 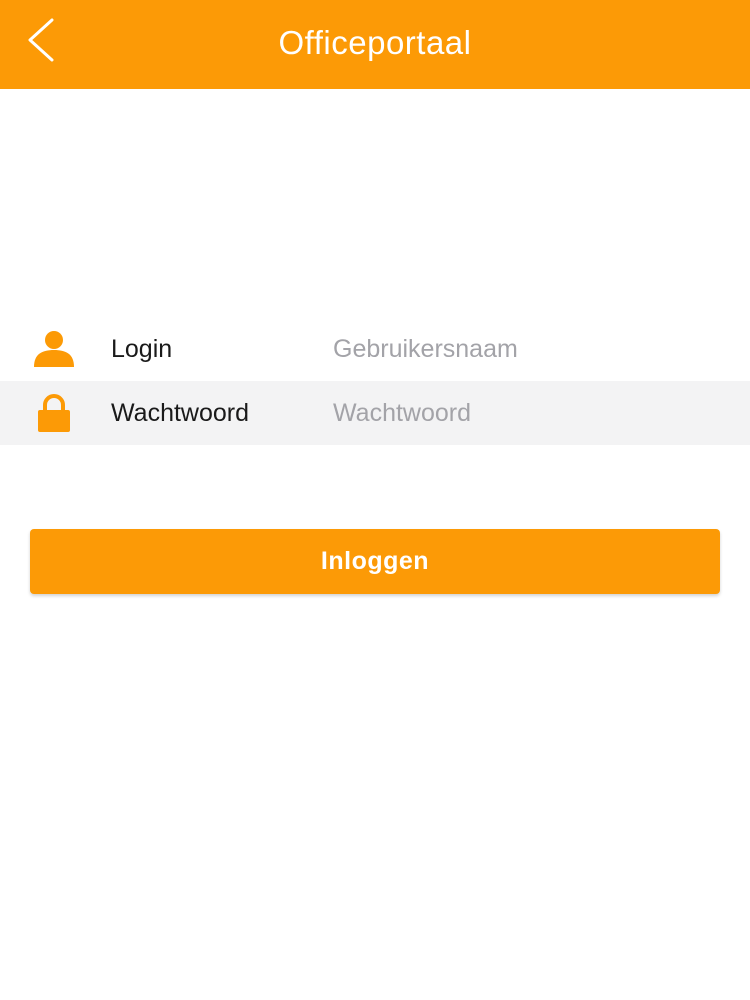 I want to click on login-button: Inloggen, so click(x=375, y=561).